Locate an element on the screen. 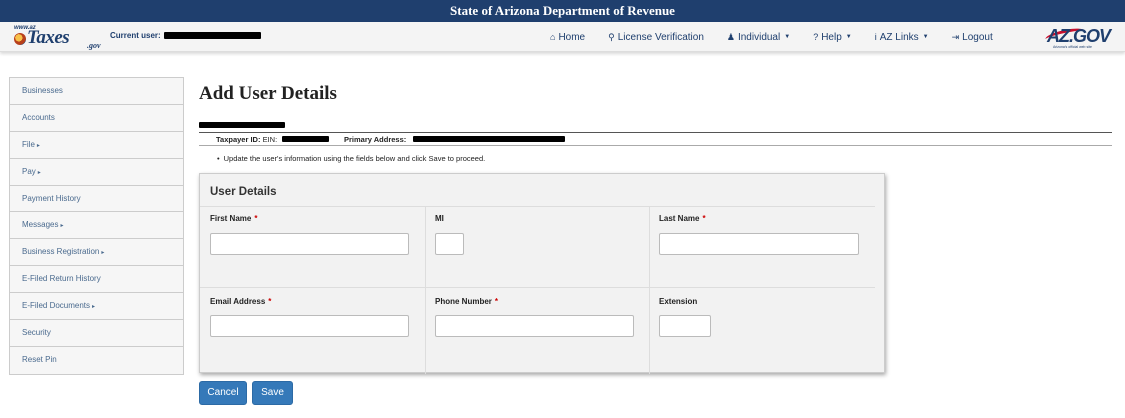  cancel-button: Cancel is located at coordinates (223, 393).